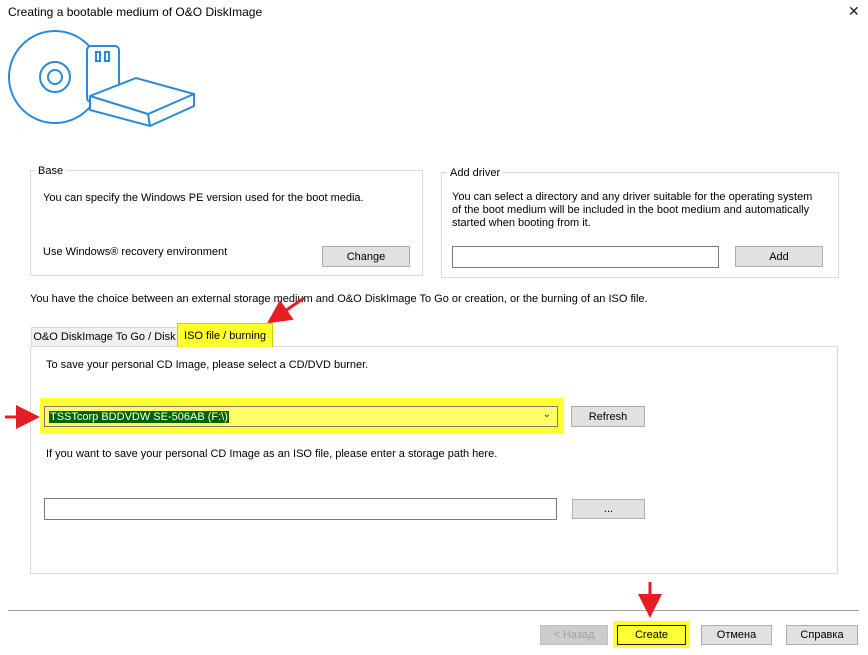 The height and width of the screenshot is (655, 868). What do you see at coordinates (822, 635) in the screenshot?
I see `help-button: Справка` at bounding box center [822, 635].